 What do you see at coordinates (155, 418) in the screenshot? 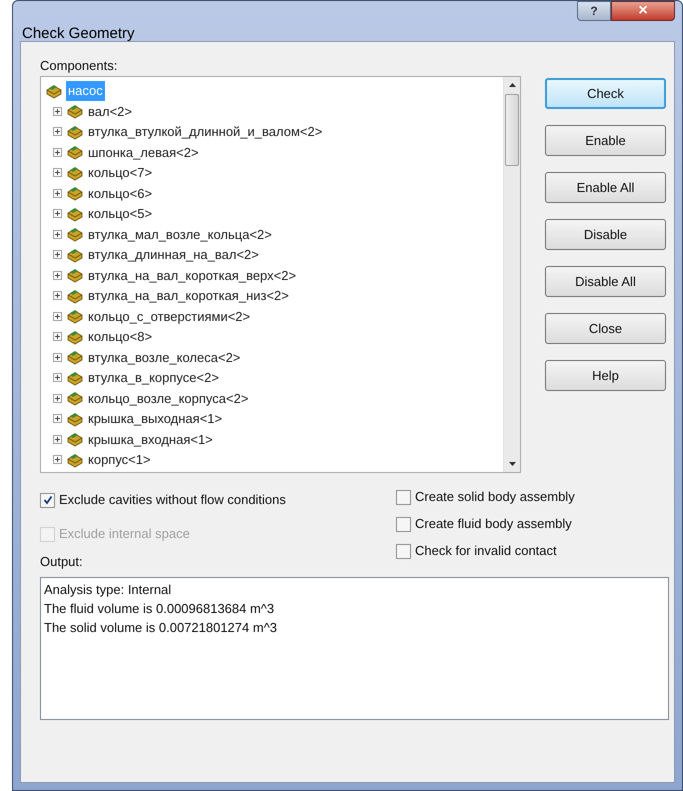
I see `tree-item: крышка_выходная<1>` at bounding box center [155, 418].